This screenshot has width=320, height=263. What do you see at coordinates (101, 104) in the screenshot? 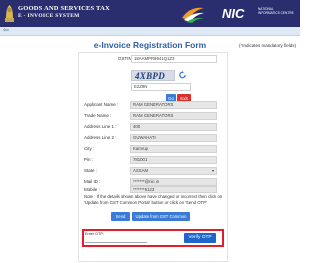
I see `applicant-name-label: Applicant Name :` at bounding box center [101, 104].